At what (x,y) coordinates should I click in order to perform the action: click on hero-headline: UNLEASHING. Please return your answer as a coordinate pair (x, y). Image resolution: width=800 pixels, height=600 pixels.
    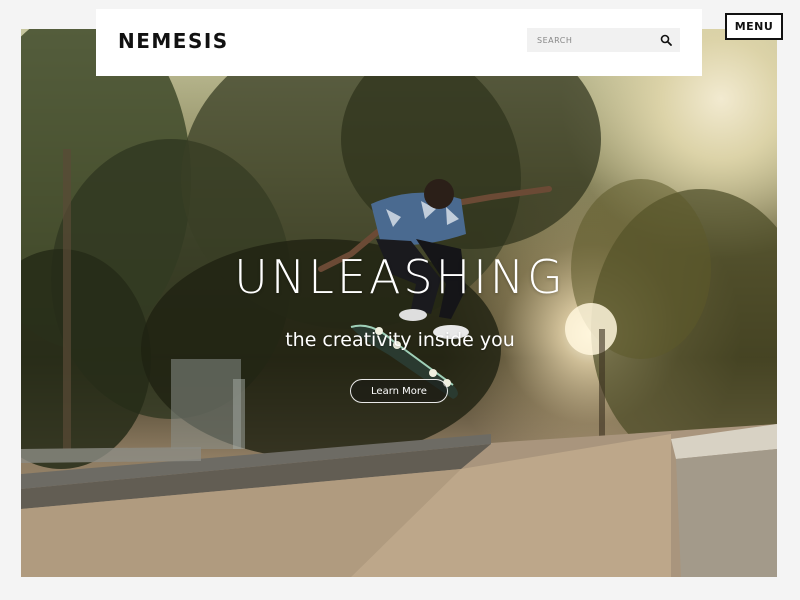
    Looking at the image, I should click on (400, 277).